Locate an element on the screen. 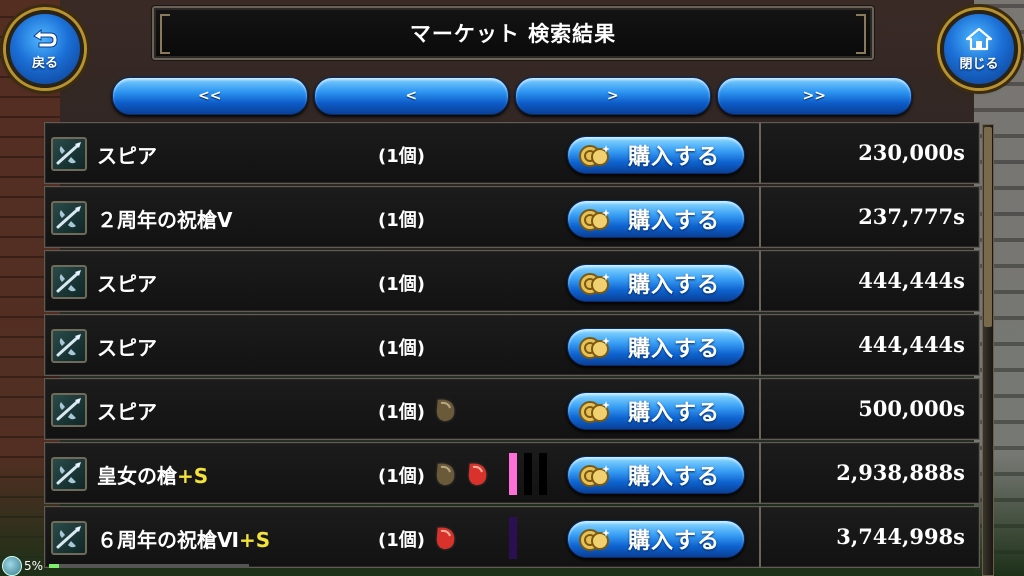 The width and height of the screenshot is (1024, 576). item-price: 500,000s is located at coordinates (911, 408).